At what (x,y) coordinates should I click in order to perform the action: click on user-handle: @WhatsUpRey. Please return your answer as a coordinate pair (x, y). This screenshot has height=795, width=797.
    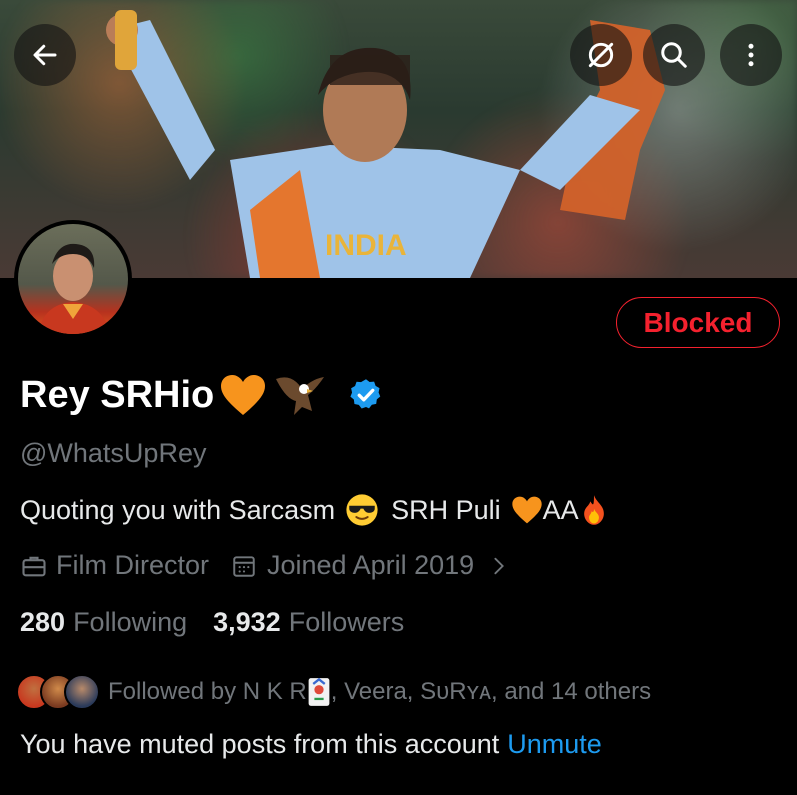
    Looking at the image, I should click on (113, 453).